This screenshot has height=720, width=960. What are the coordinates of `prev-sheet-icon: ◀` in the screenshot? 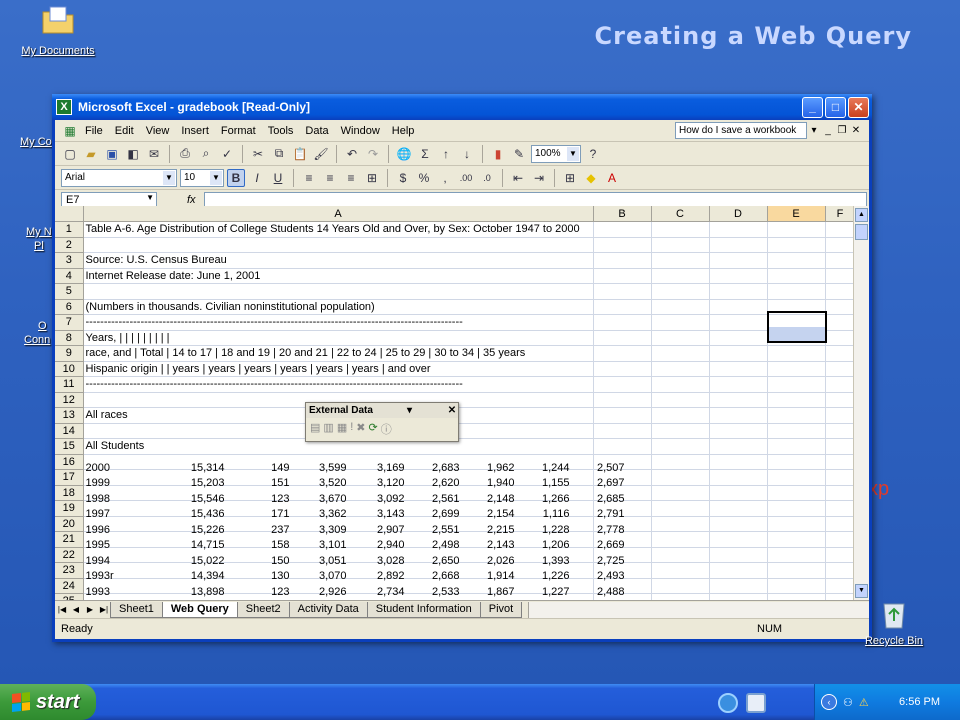 It's located at (76, 609).